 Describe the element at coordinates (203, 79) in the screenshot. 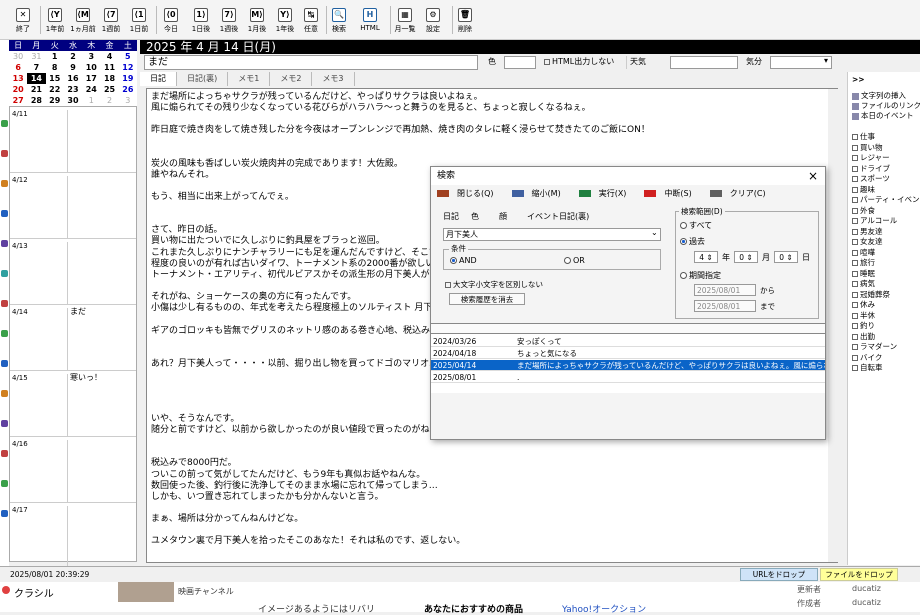

I see `tab-1: 日記(裏)` at that location.